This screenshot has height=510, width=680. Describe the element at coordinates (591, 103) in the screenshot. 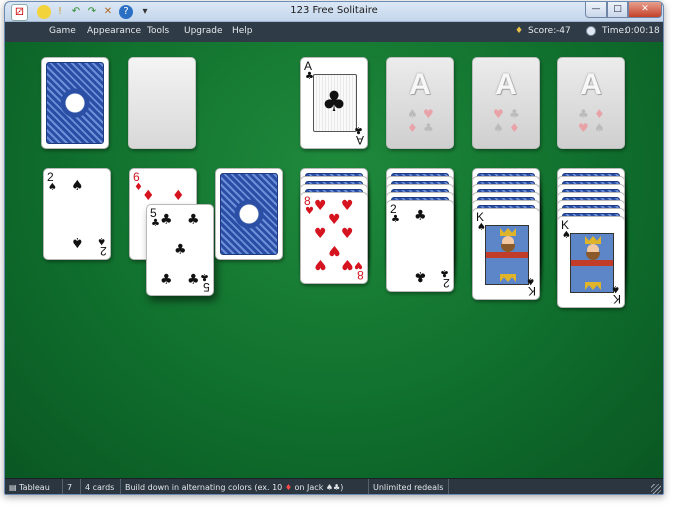

I see `foundation-empty-4: A ♣ ♦ ♥ ♠` at that location.